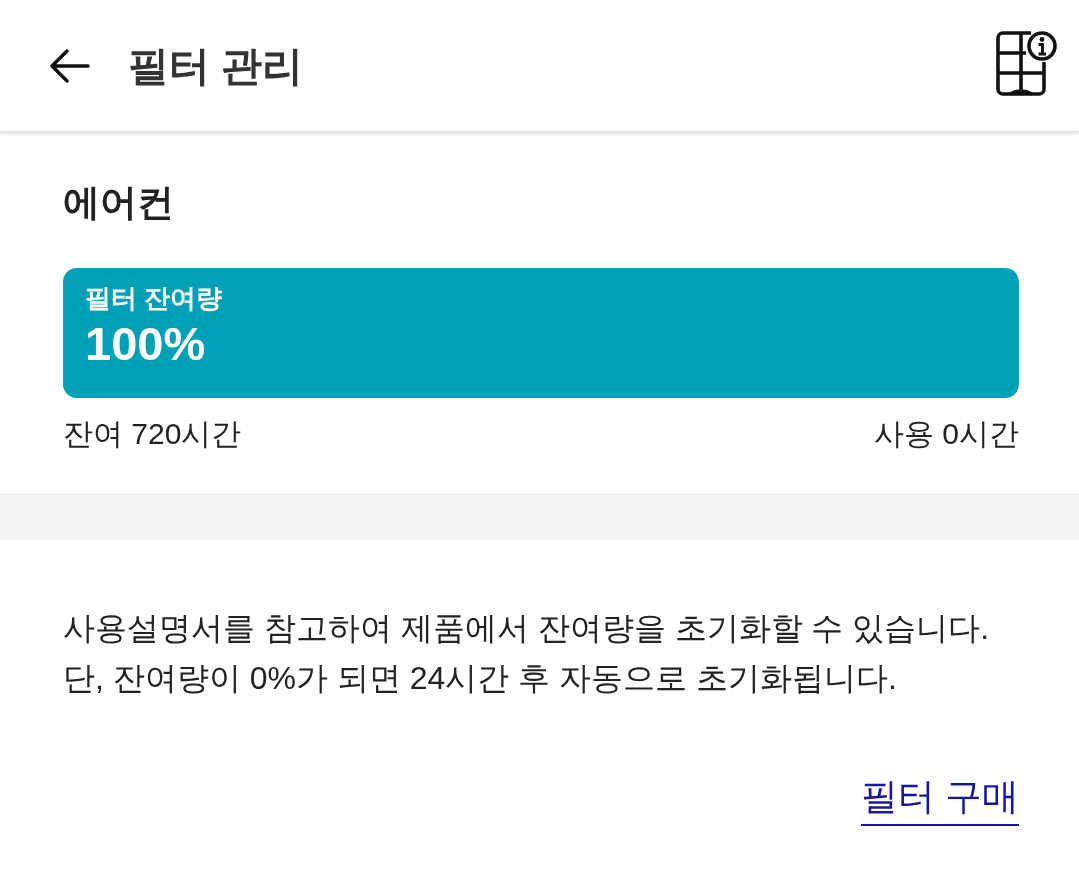  Describe the element at coordinates (119, 203) in the screenshot. I see `appliance-name: 에어컨` at that location.